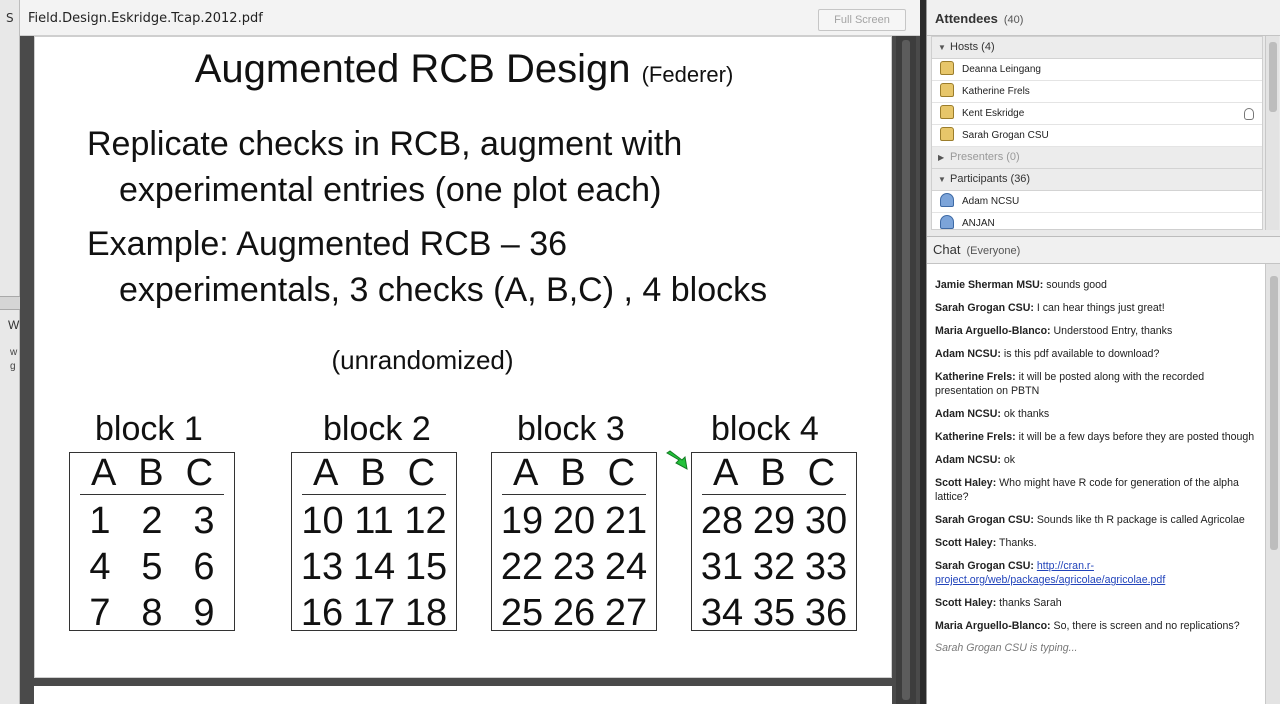  Describe the element at coordinates (152, 431) in the screenshot. I see `block-label: block 1` at that location.